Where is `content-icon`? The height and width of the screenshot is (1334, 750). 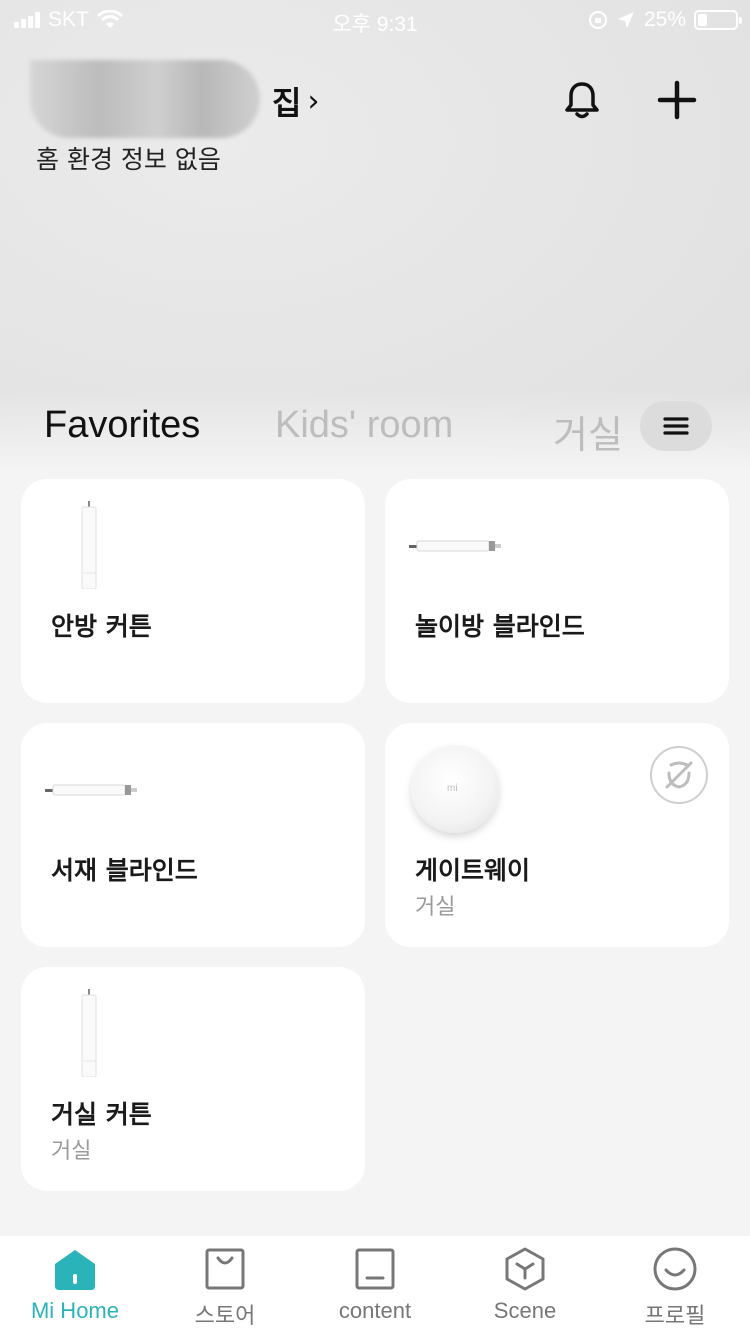
content-icon is located at coordinates (375, 1269).